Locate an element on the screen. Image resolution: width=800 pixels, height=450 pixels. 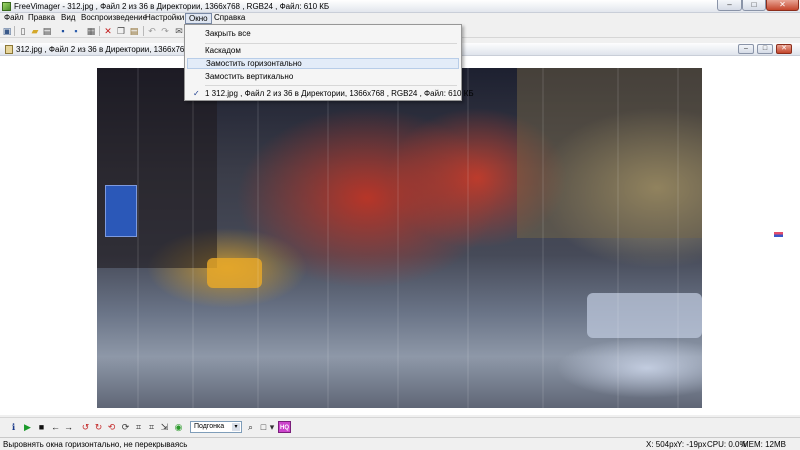
status-memory: MEM: 12MB is located at coordinates (764, 444).